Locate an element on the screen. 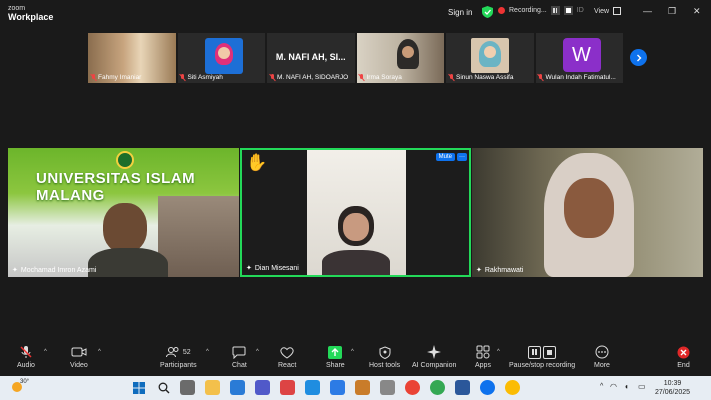  university-logo is located at coordinates (125, 160).